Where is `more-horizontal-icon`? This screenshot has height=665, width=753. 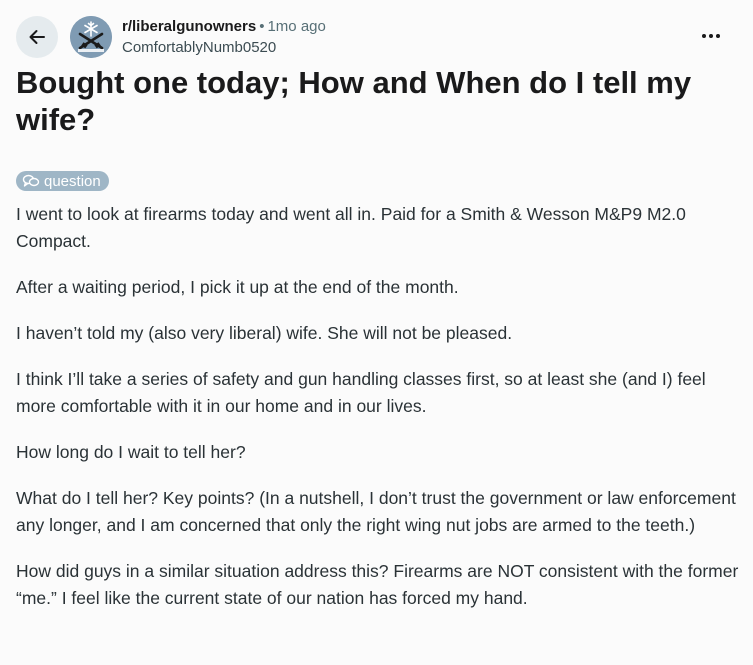
more-horizontal-icon is located at coordinates (711, 36).